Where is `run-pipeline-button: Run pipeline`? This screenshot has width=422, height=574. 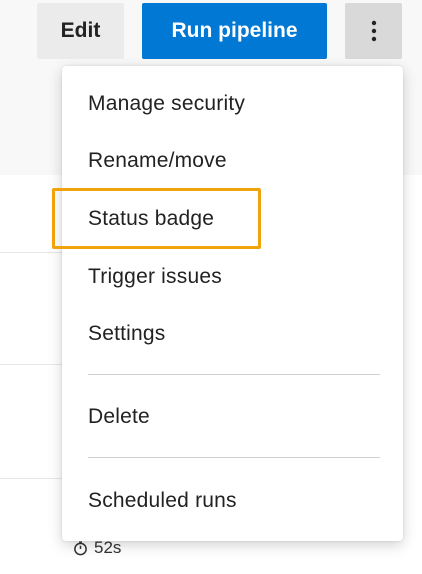
run-pipeline-button: Run pipeline is located at coordinates (234, 31).